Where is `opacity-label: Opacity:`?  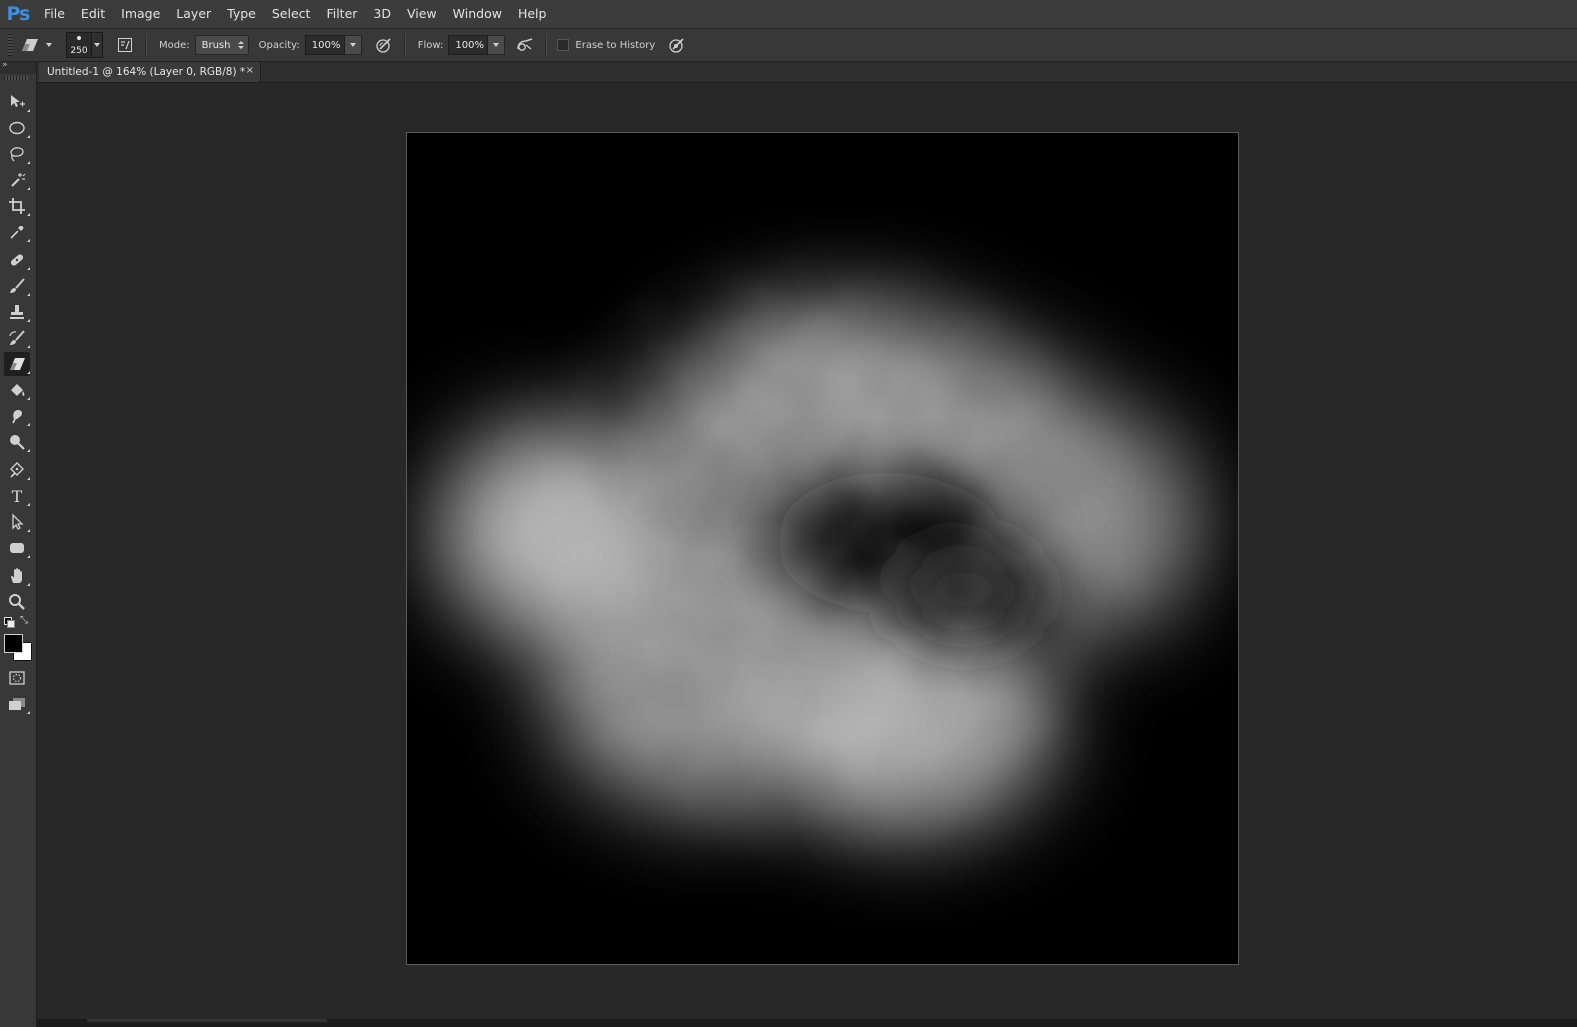 opacity-label: Opacity: is located at coordinates (279, 45).